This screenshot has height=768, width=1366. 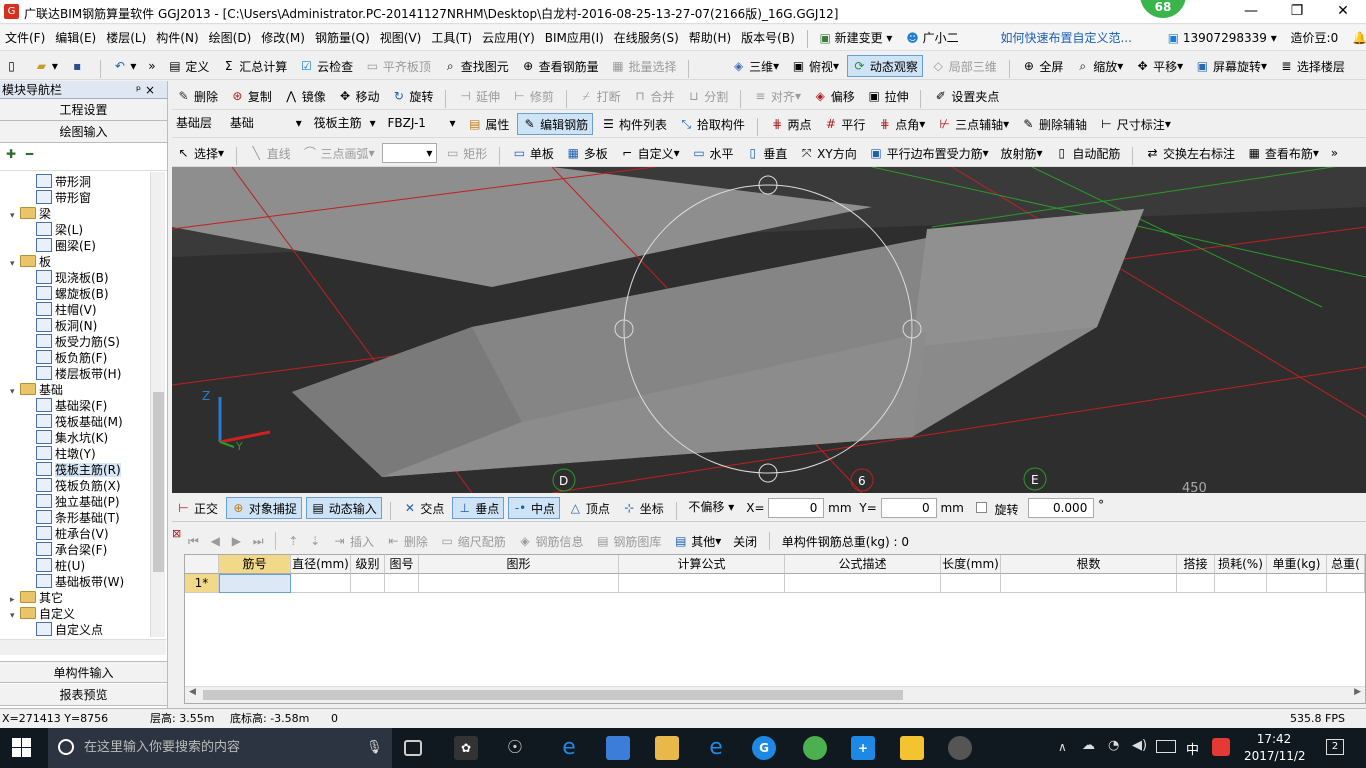 I want to click on drawing-input-button: 绘图输入, so click(x=83, y=132).